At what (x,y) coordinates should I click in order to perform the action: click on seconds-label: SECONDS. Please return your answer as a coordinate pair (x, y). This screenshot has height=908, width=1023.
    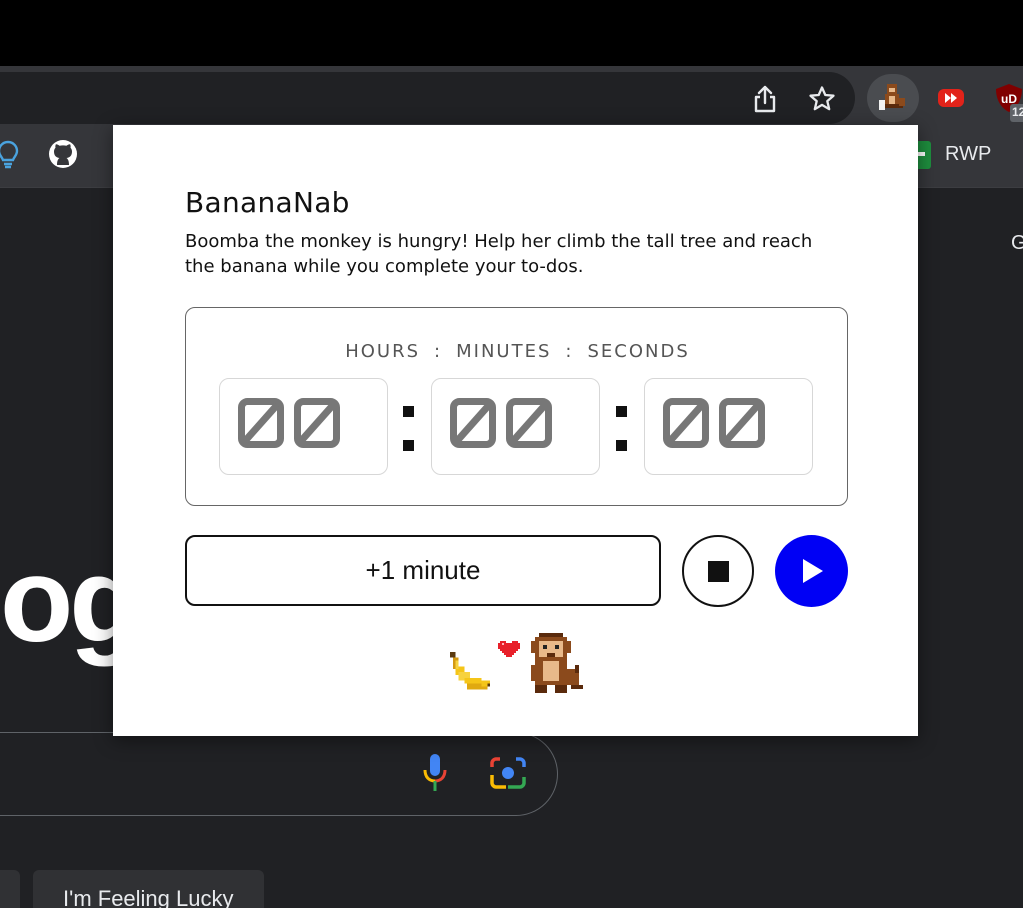
    Looking at the image, I should click on (638, 351).